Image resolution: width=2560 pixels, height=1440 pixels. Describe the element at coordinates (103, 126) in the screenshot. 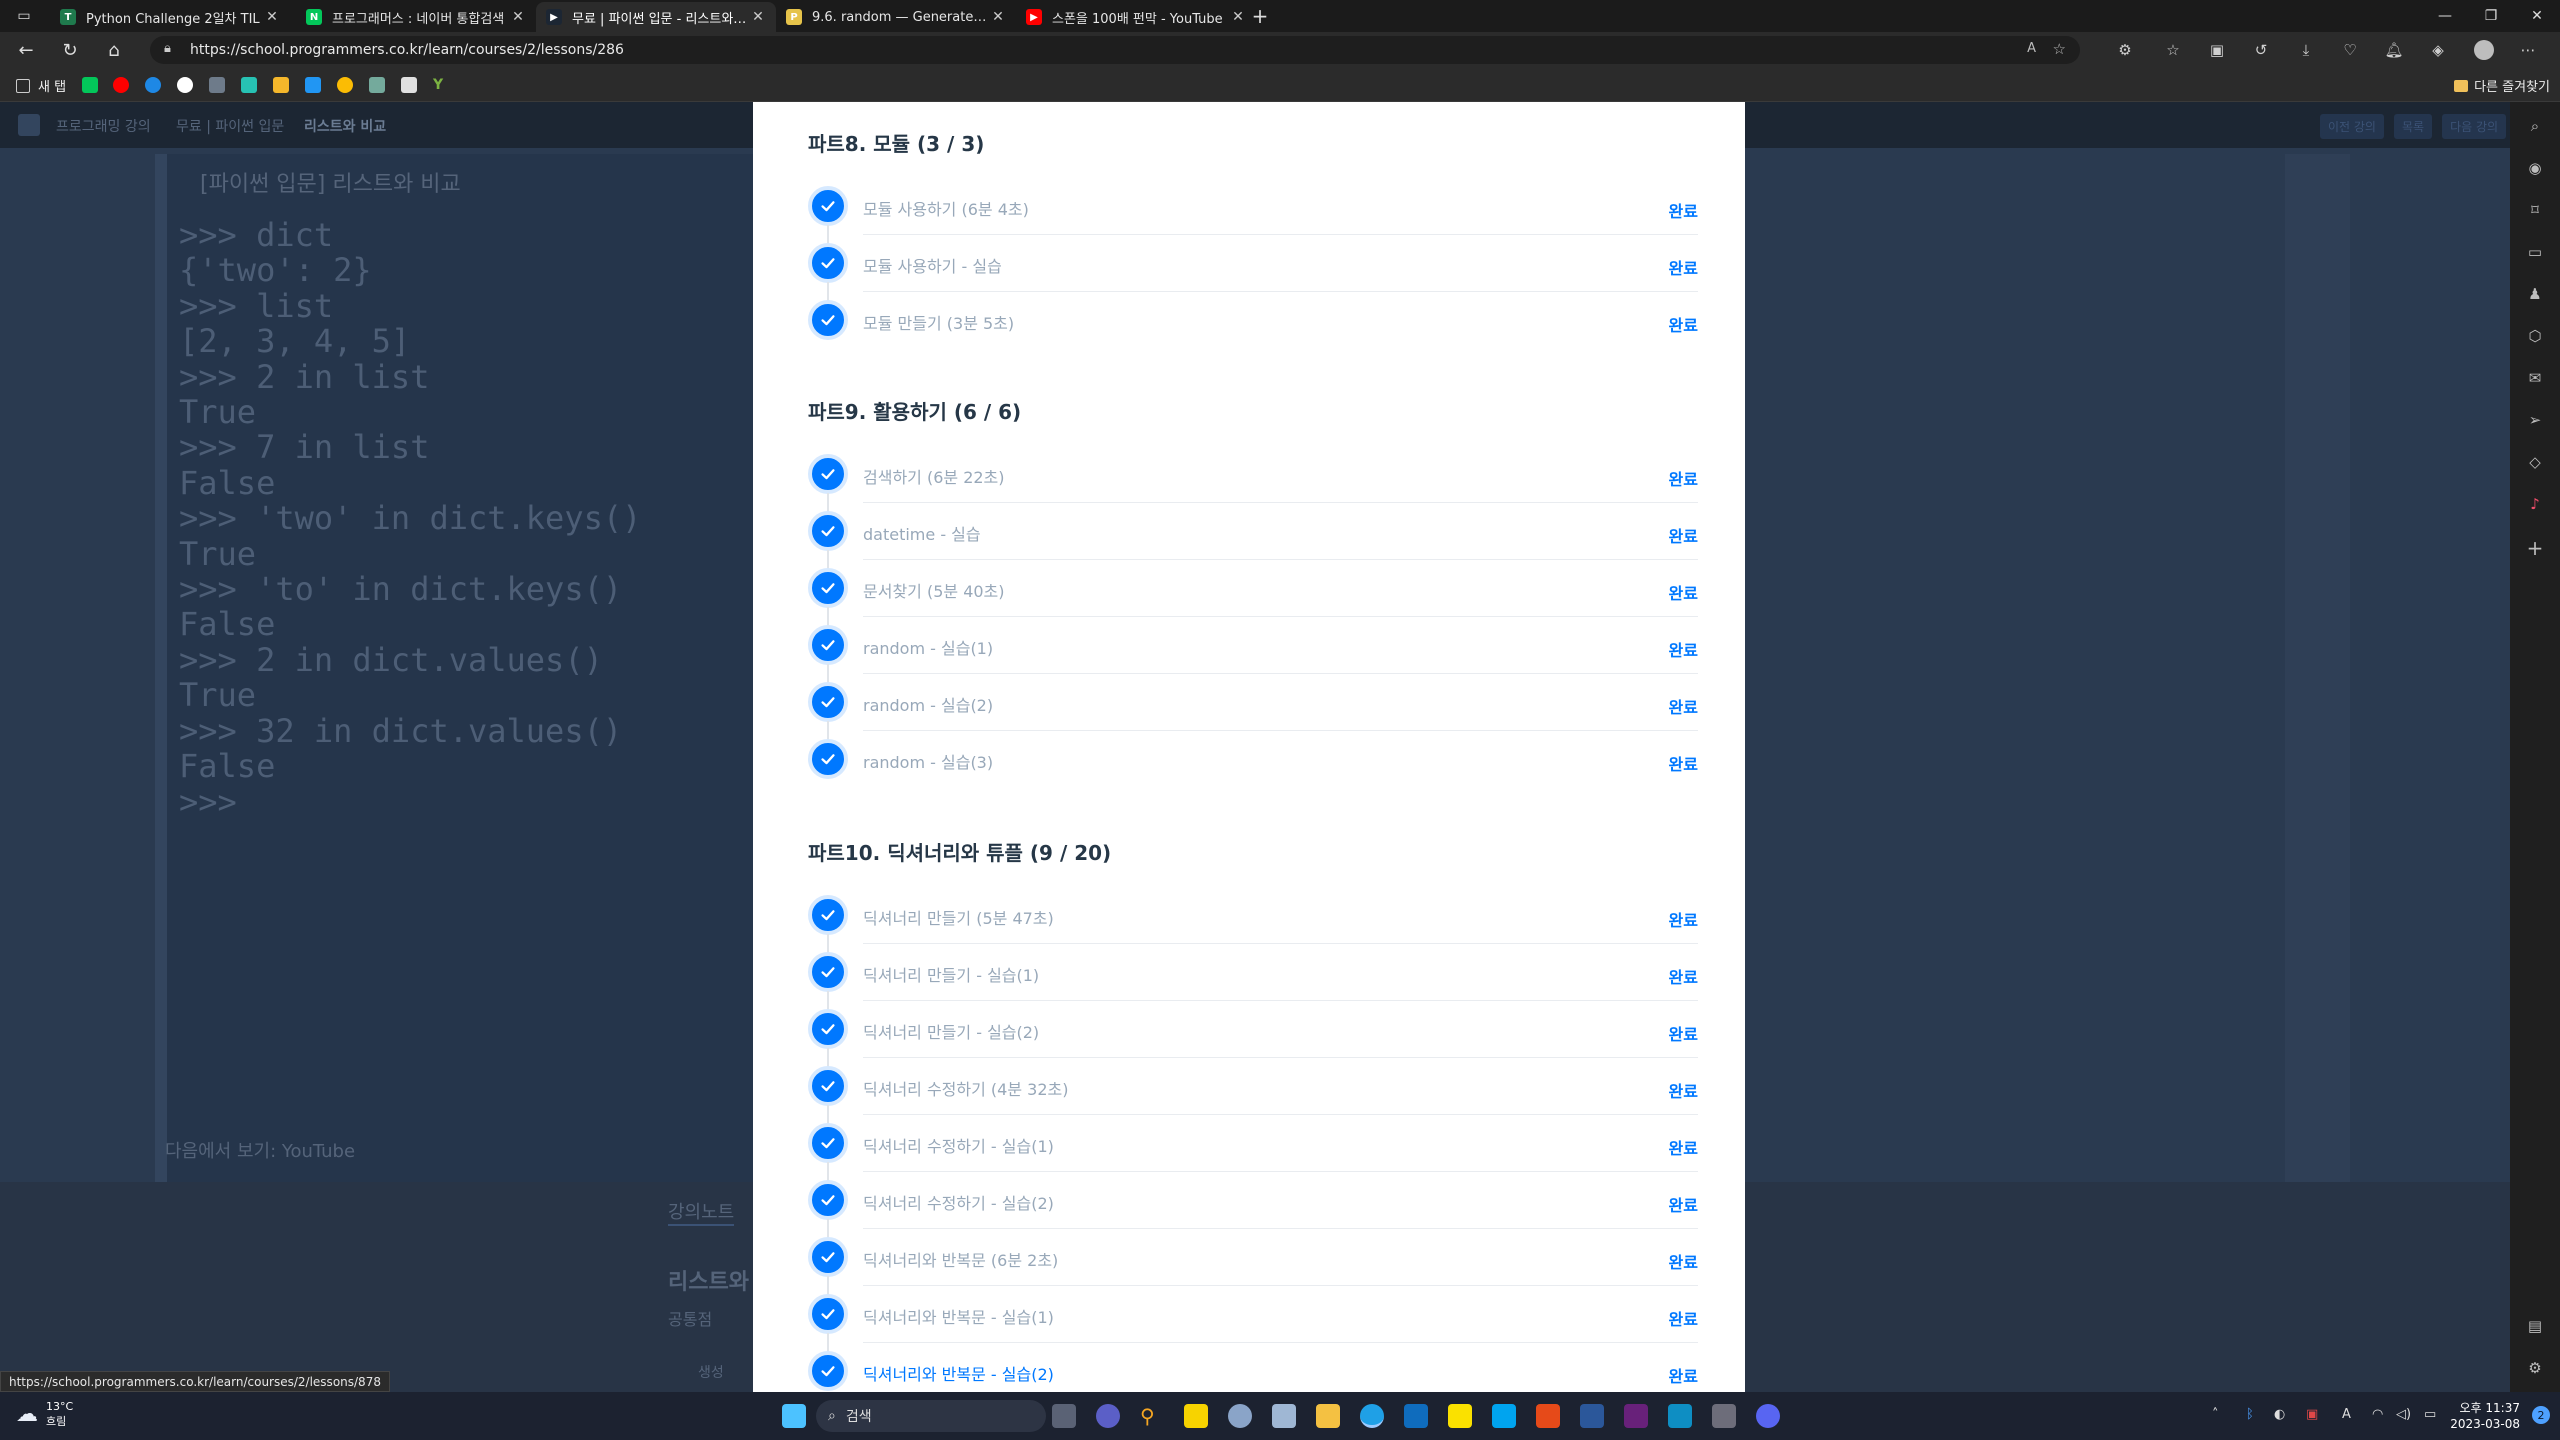

I see `breadcrumb-1: 프로그래밍 강의` at that location.